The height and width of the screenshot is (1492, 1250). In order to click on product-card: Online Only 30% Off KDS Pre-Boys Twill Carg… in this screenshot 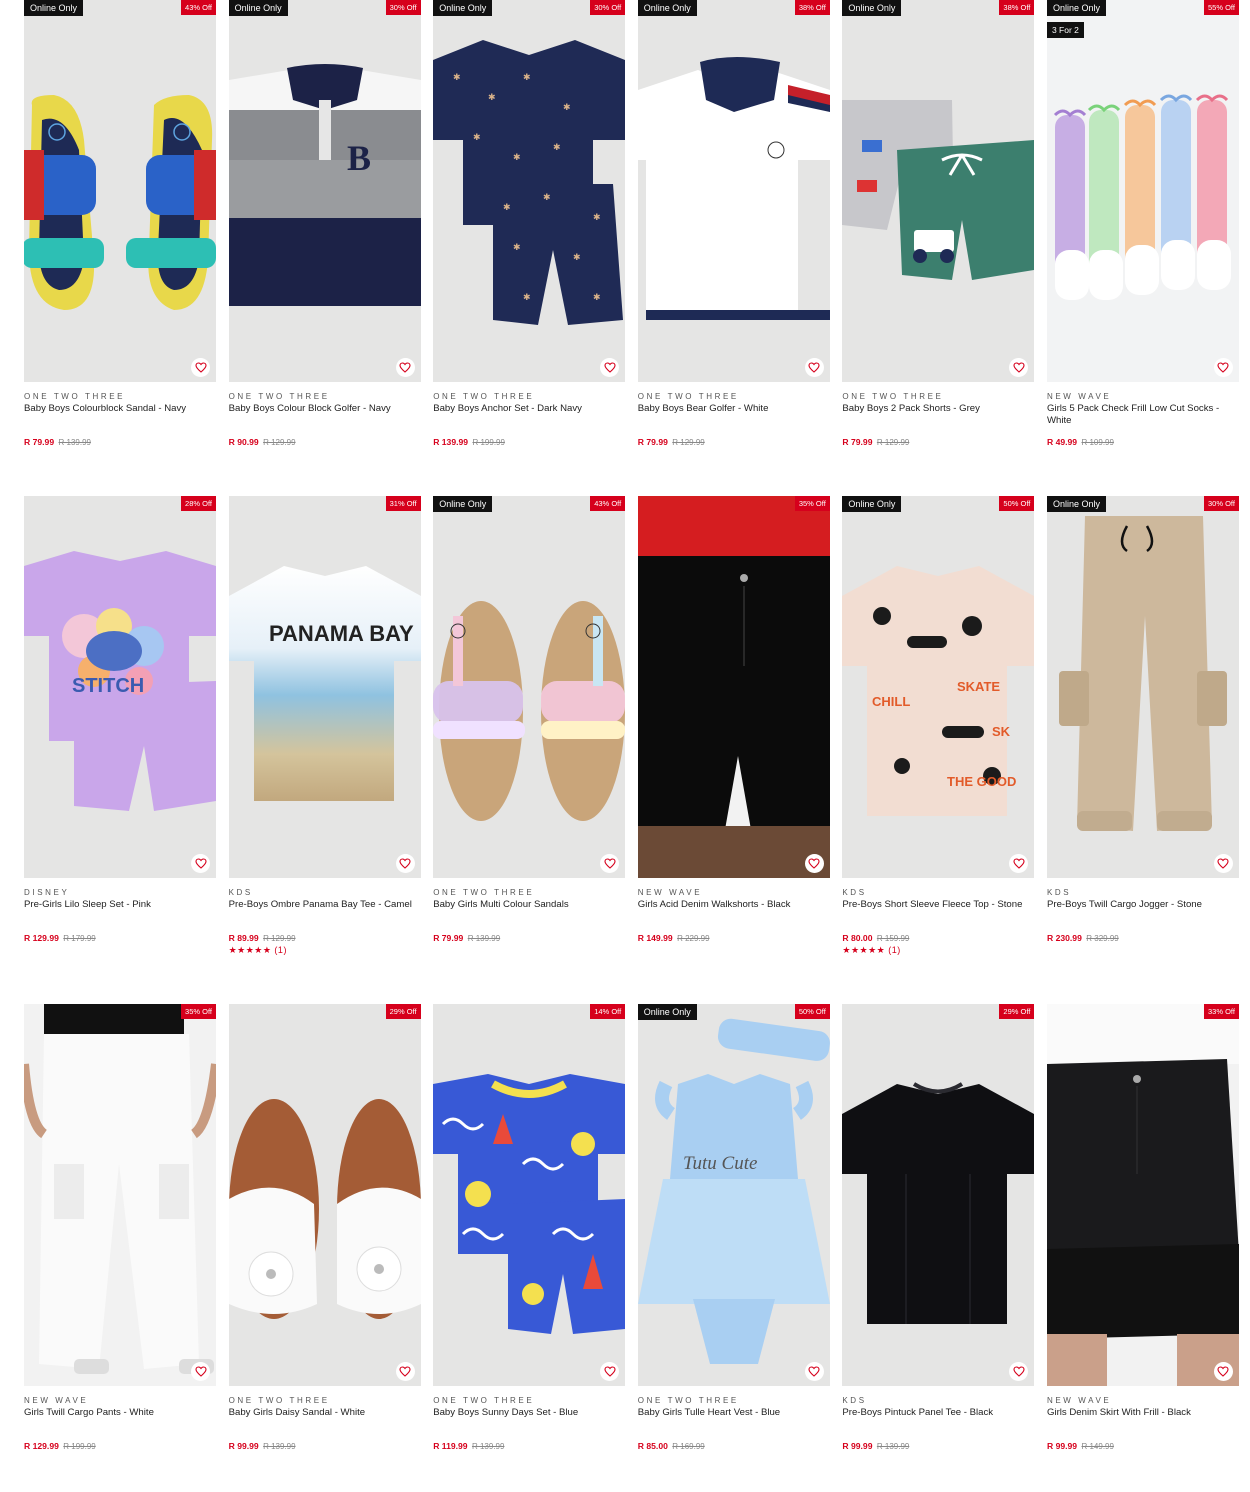, I will do `click(1142, 750)`.